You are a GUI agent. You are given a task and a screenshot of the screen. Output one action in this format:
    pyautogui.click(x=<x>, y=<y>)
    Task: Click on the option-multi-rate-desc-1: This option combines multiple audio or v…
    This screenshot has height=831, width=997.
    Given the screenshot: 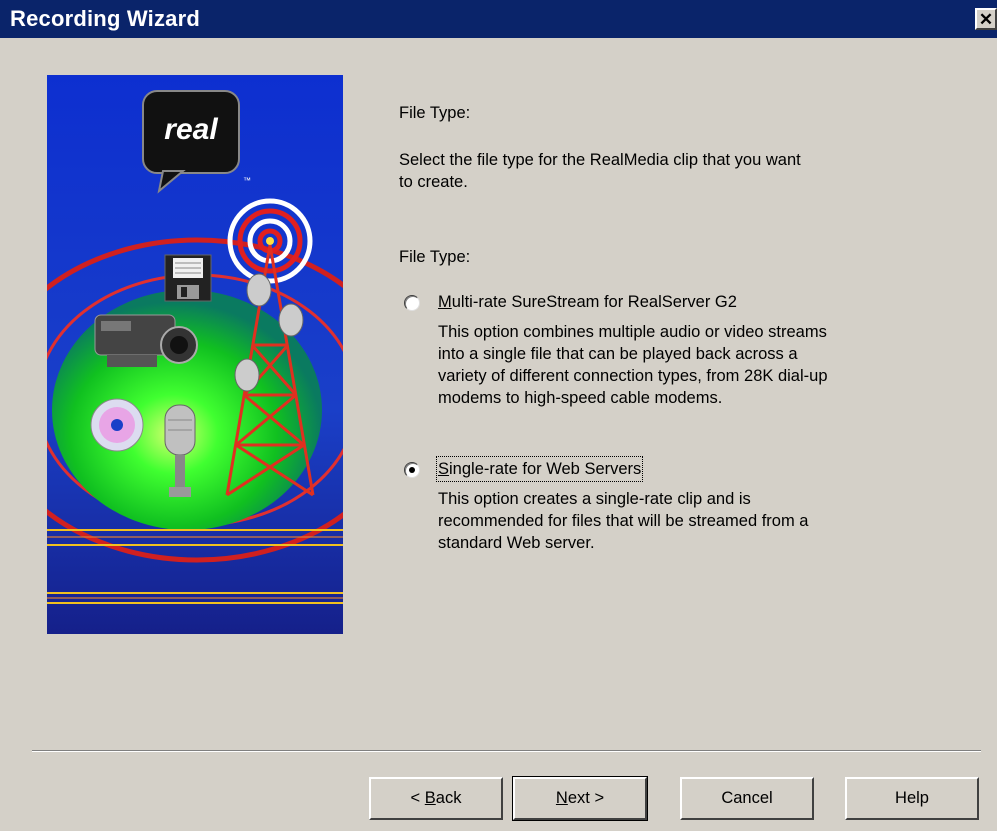 What is the action you would take?
    pyautogui.click(x=632, y=332)
    